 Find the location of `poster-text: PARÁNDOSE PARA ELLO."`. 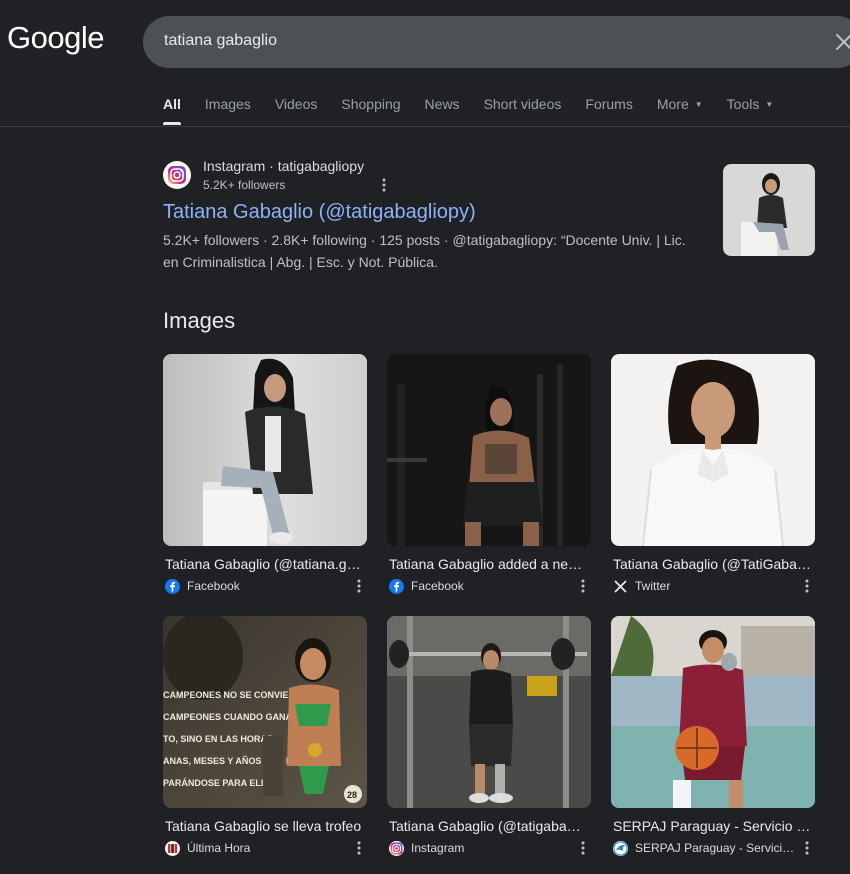

poster-text: PARÁNDOSE PARA ELLO." is located at coordinates (221, 783).